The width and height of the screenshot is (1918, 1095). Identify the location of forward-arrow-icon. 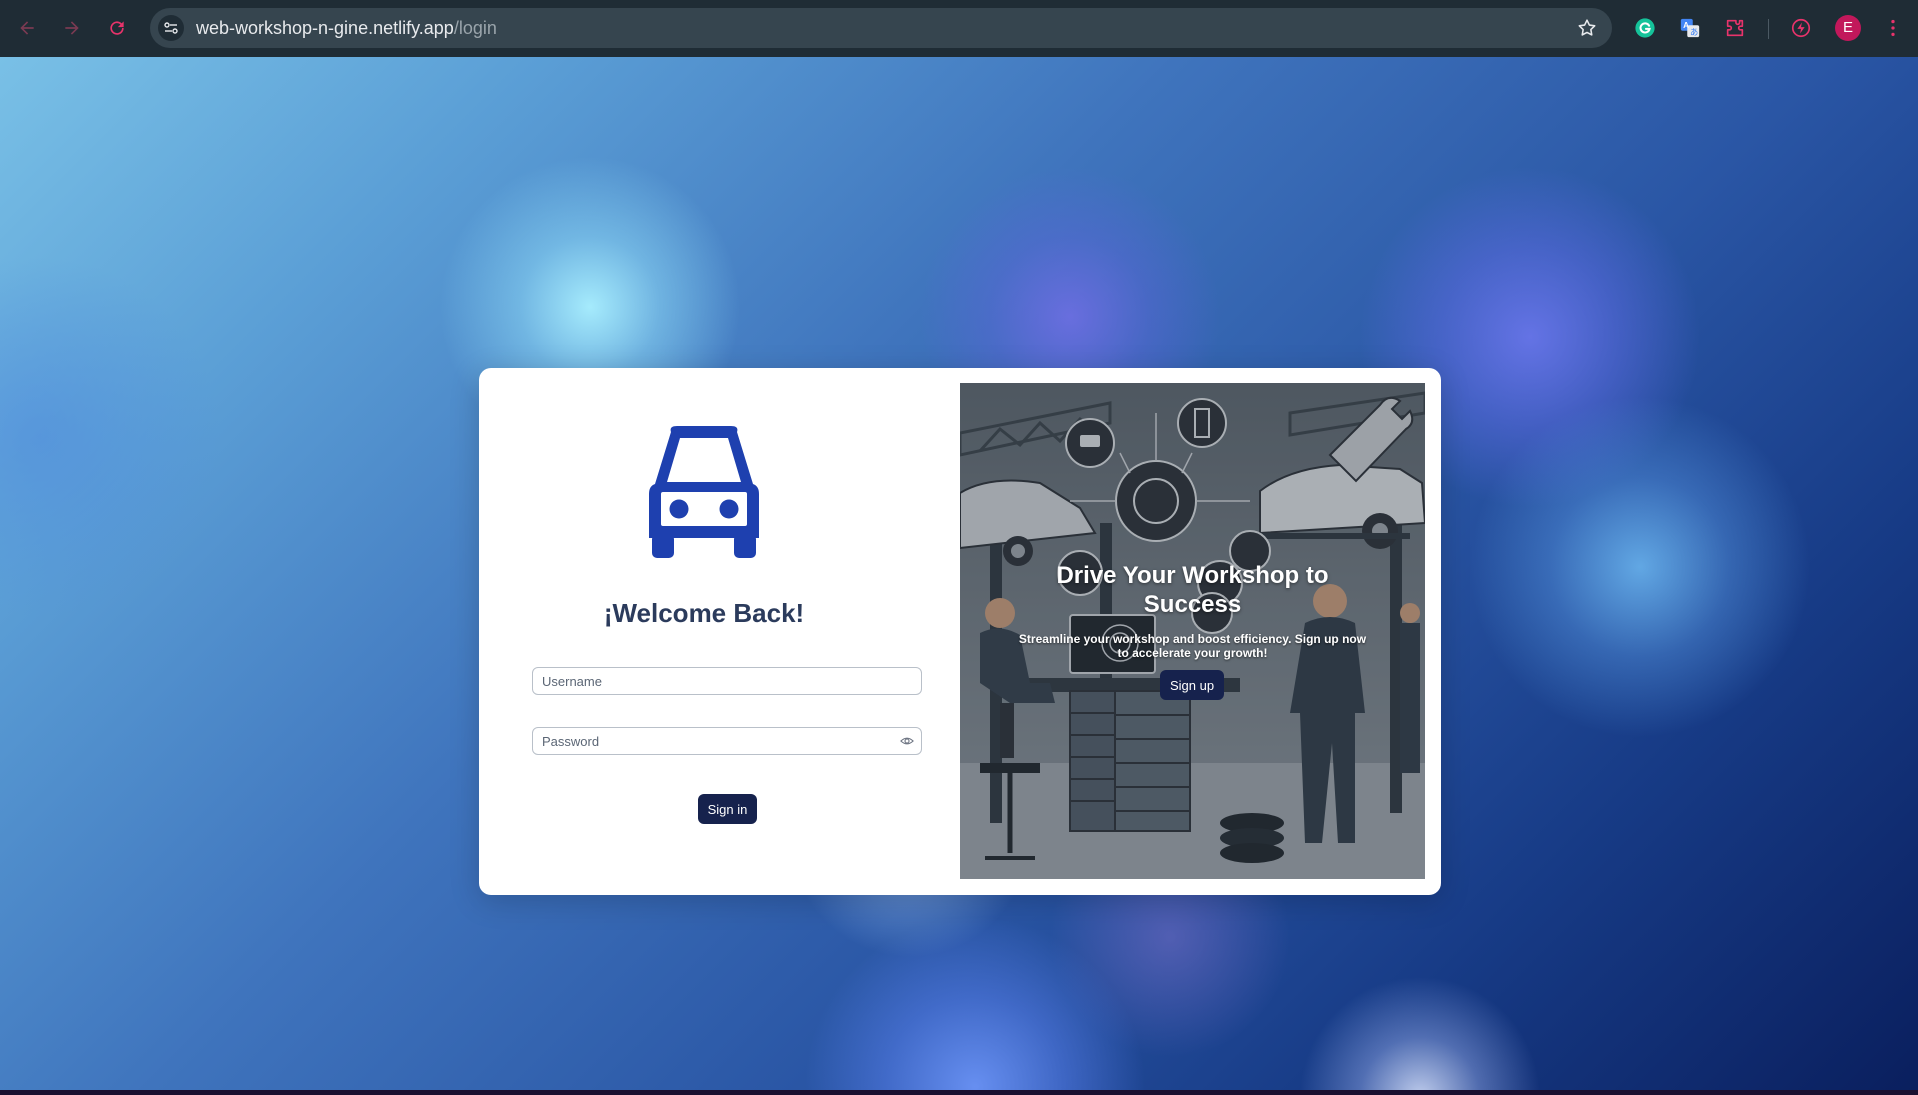
(72, 28).